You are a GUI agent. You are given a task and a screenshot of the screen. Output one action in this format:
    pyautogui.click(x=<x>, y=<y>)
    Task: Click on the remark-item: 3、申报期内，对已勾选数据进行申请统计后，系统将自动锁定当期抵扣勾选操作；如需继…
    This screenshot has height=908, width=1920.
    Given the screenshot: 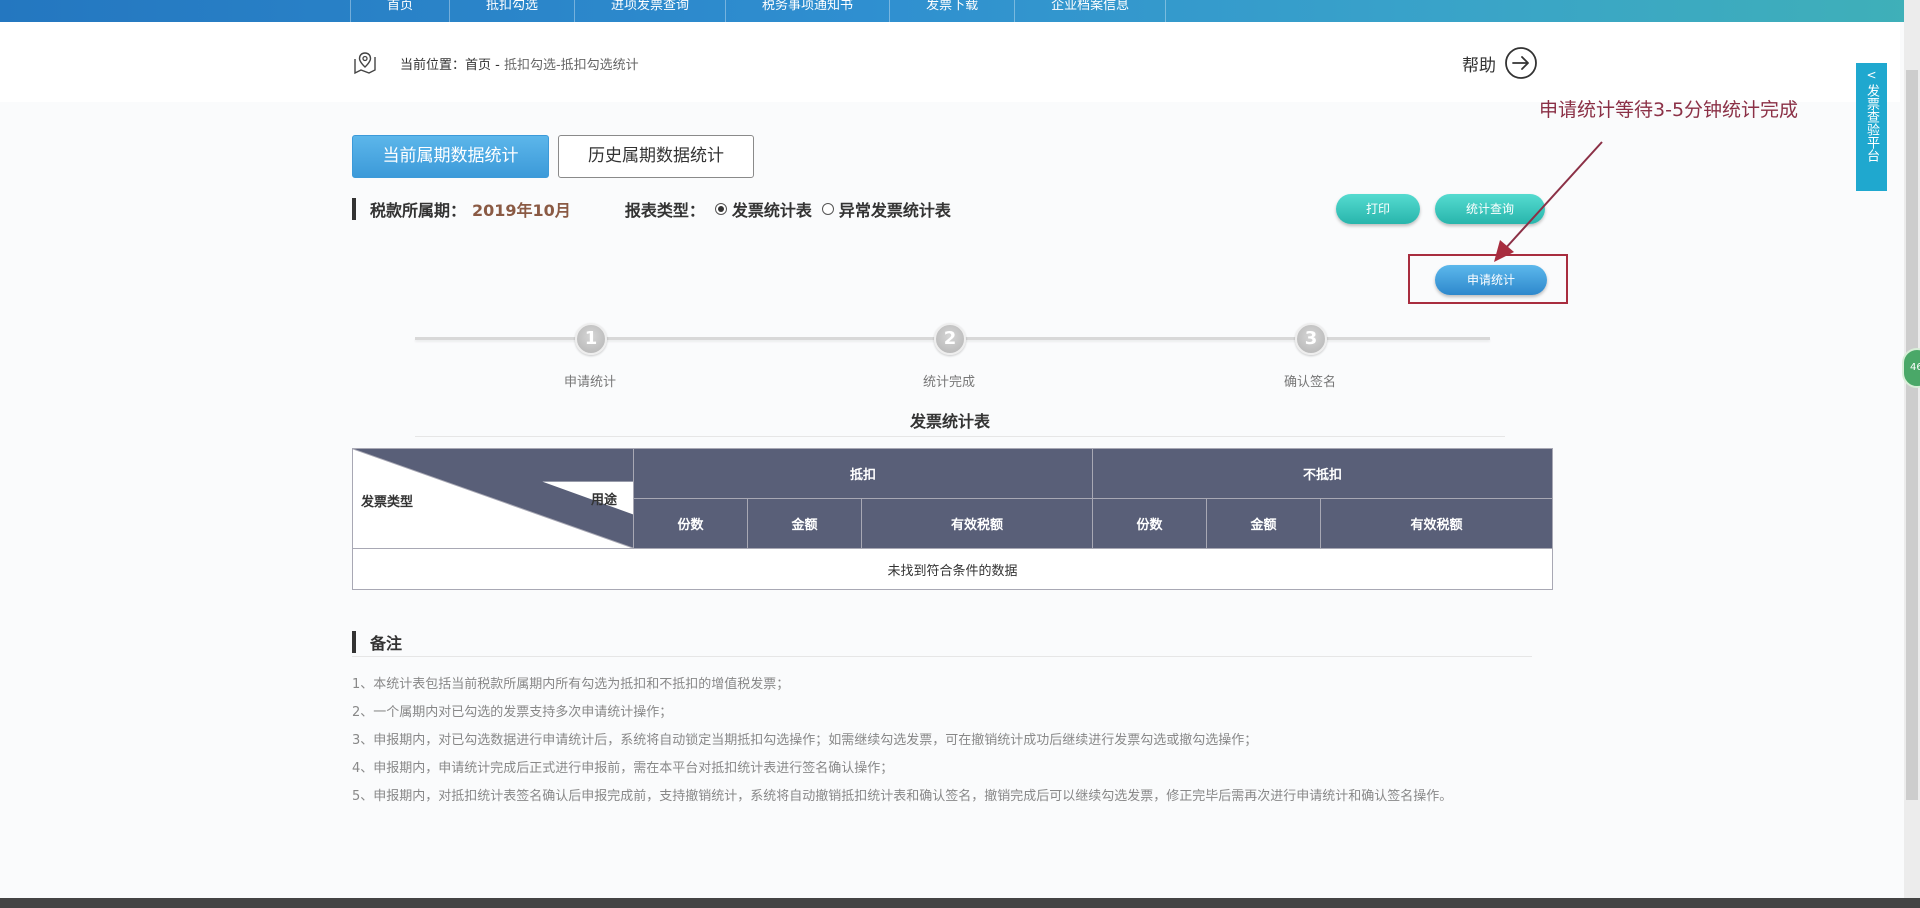 What is the action you would take?
    pyautogui.click(x=805, y=740)
    